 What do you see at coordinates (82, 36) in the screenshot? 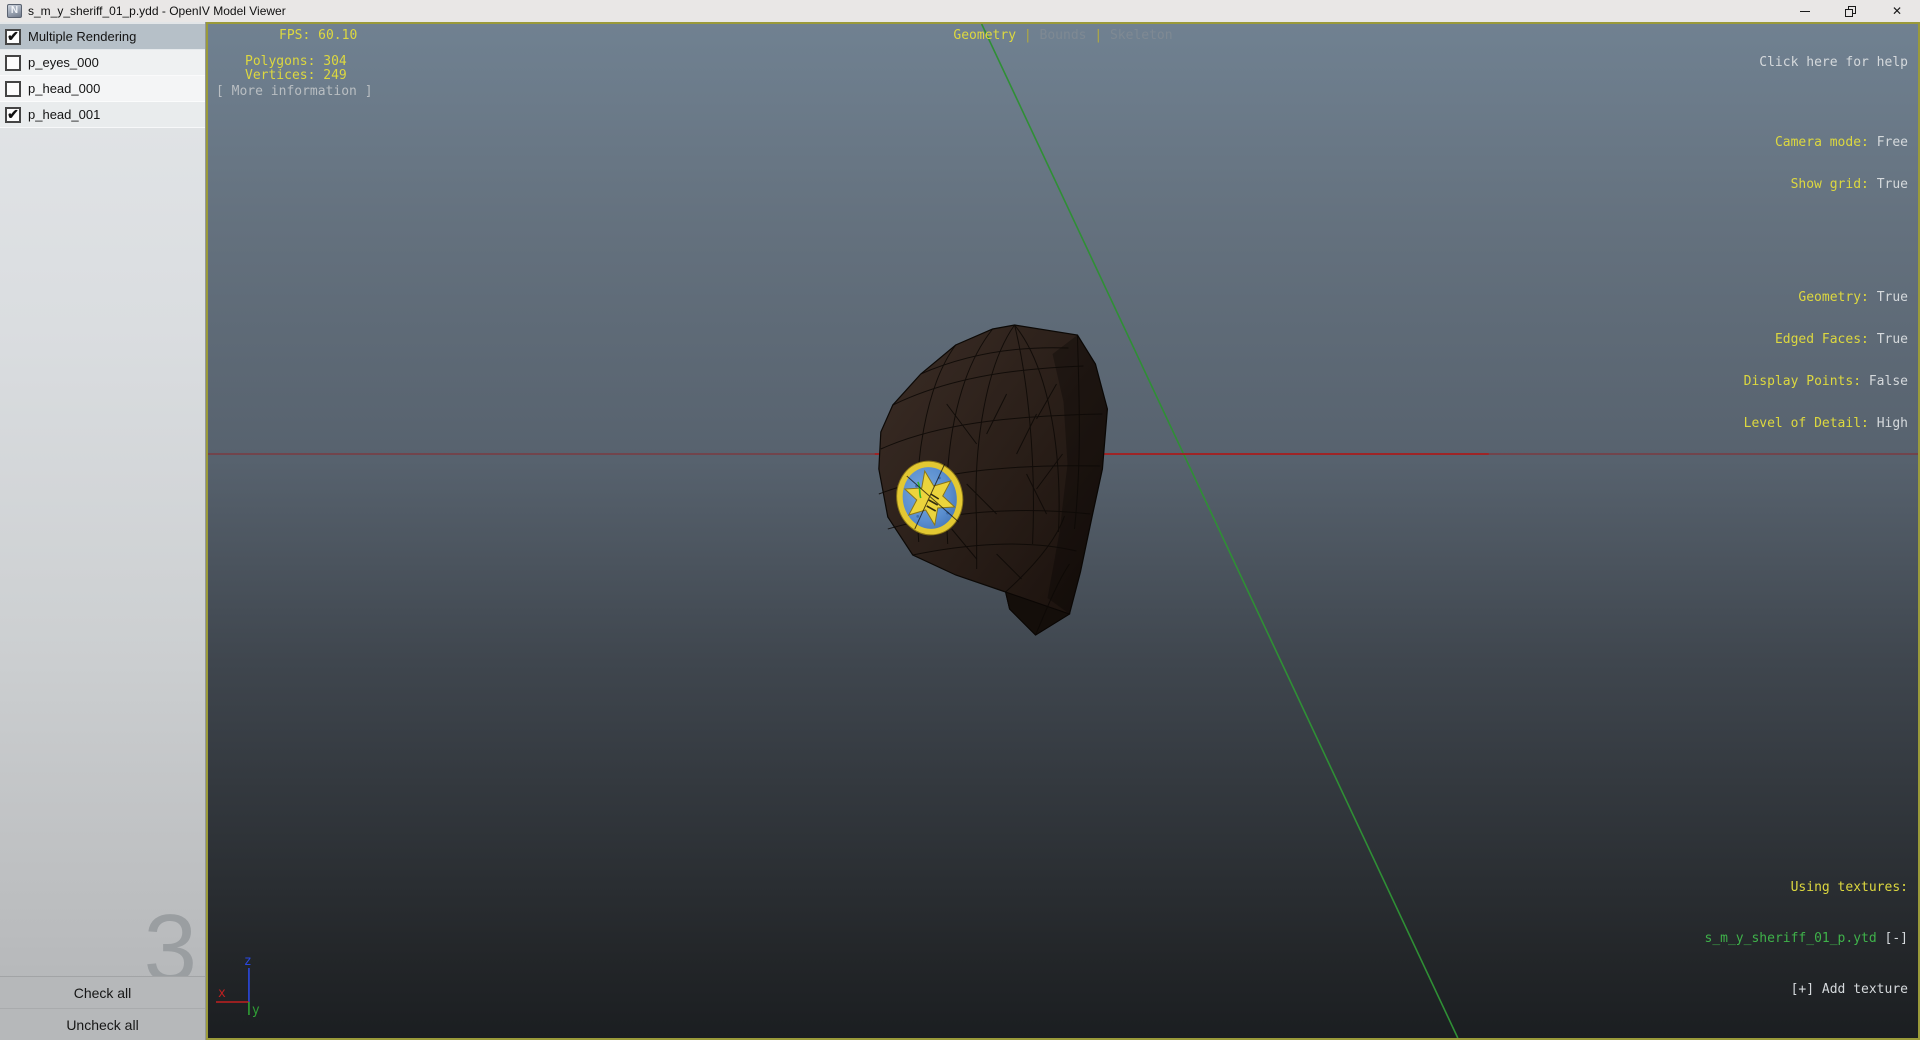
I see `model-row-label: Multiple Rendering` at bounding box center [82, 36].